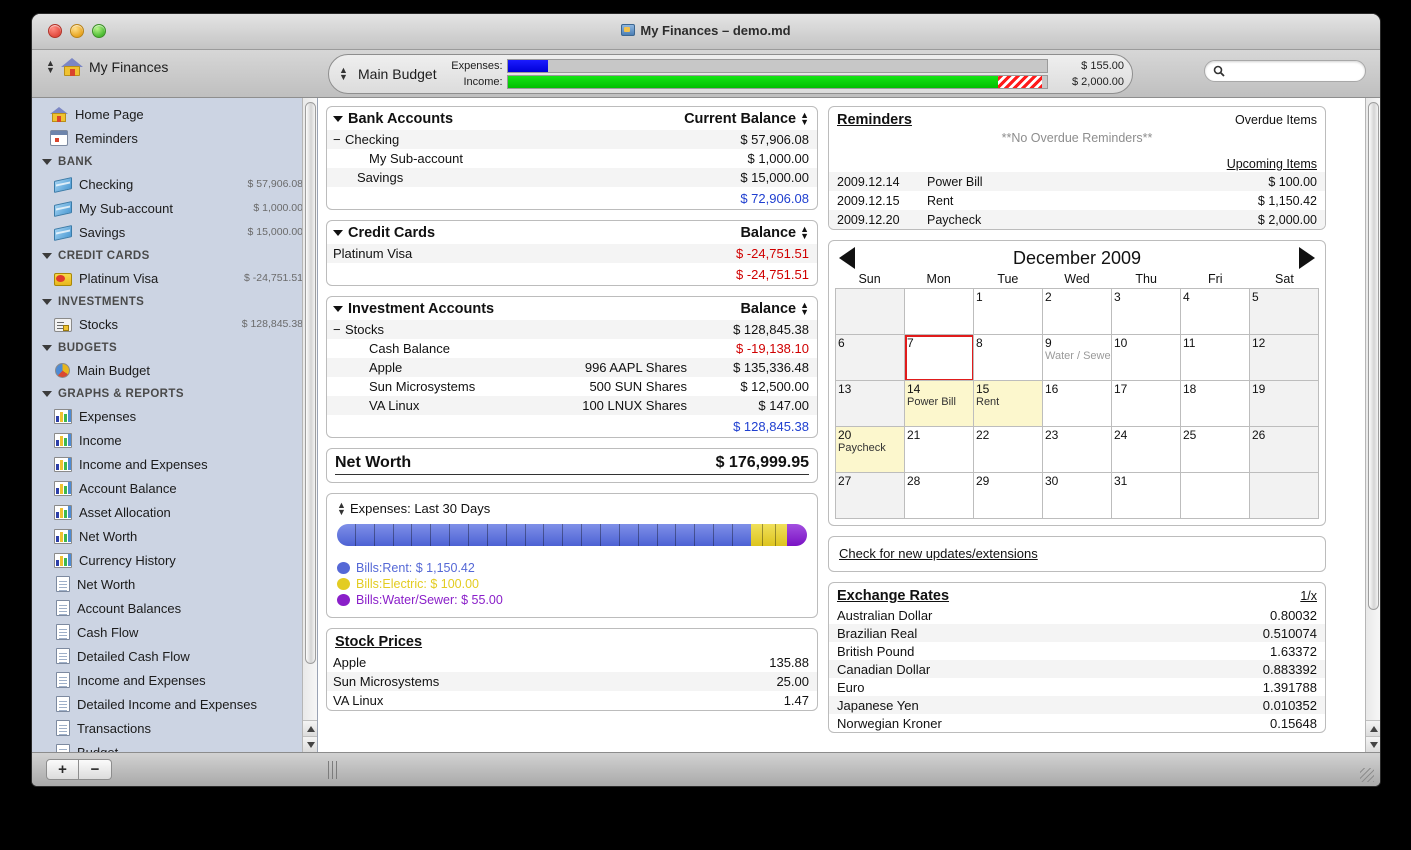  Describe the element at coordinates (572, 348) in the screenshot. I see `table-row: Cash Balance $ -19,138.10` at that location.